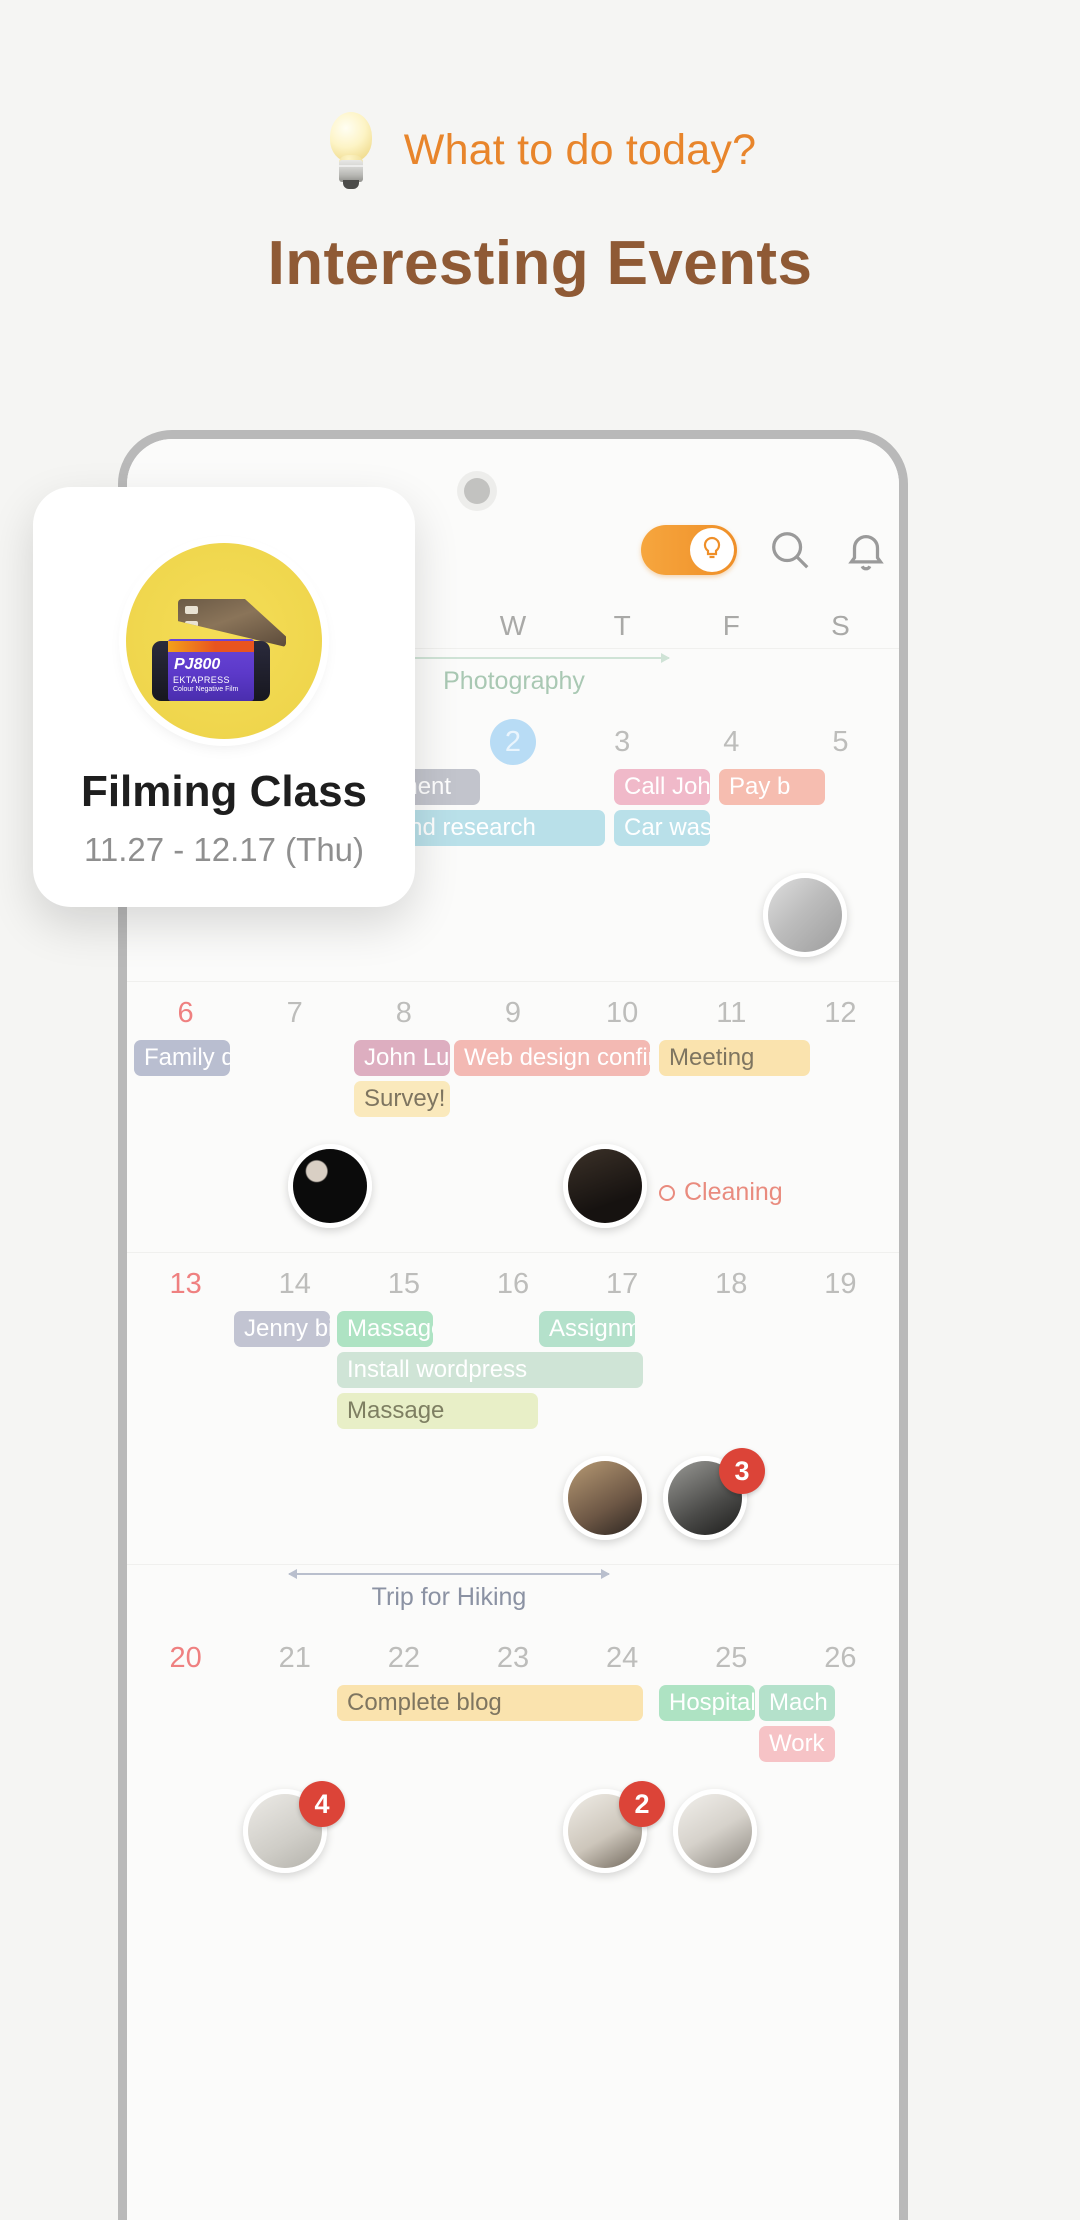  Describe the element at coordinates (513, 1499) in the screenshot. I see `thumbnail-layer: 3` at that location.